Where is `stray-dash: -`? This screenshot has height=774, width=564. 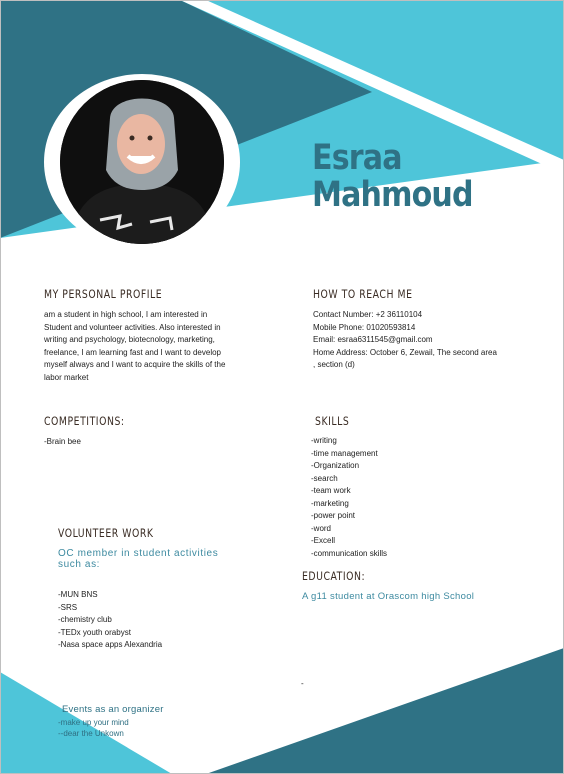
stray-dash: - is located at coordinates (302, 683).